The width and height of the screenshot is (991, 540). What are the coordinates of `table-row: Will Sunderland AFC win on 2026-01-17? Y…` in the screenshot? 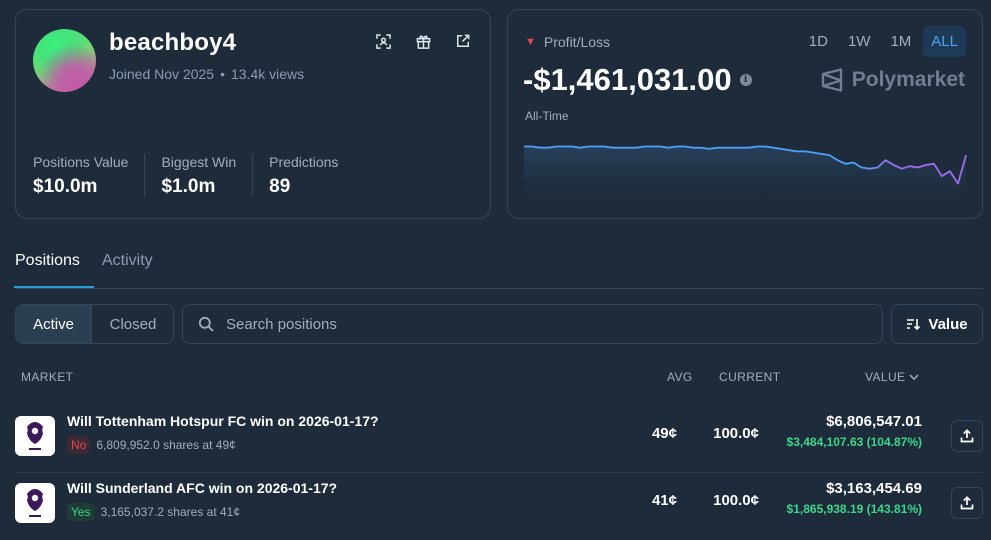 It's located at (499, 505).